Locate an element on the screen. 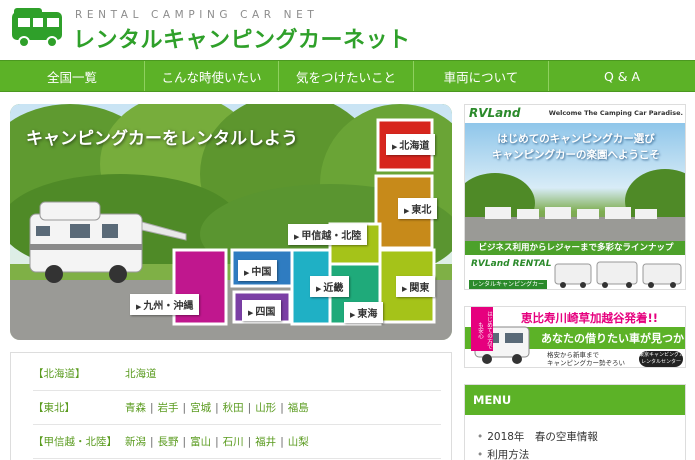  rvland-rental-tag: レンタルキャンピングカー is located at coordinates (508, 284).